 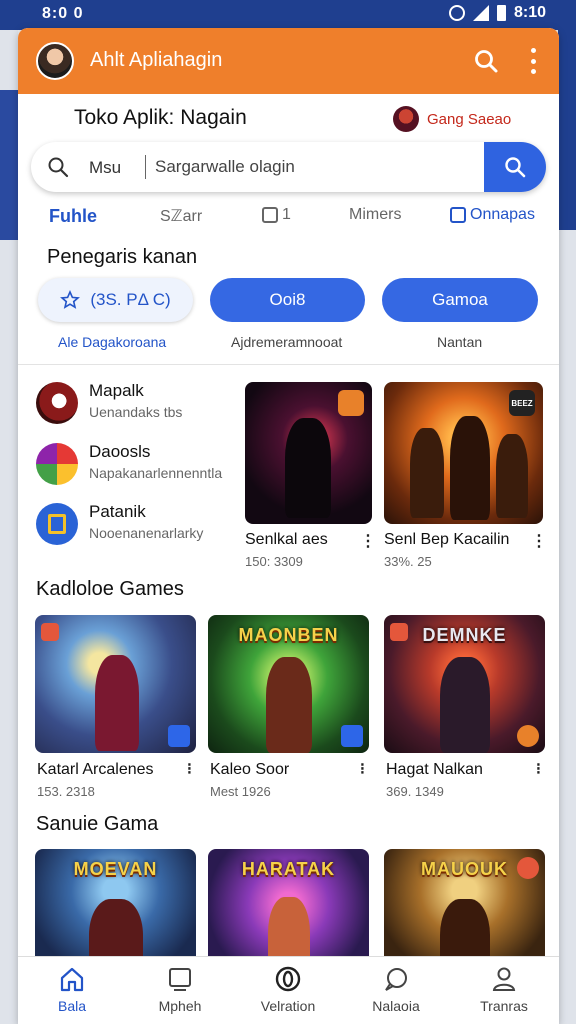 I want to click on game-art-title: DEMNKE, so click(x=464, y=635).